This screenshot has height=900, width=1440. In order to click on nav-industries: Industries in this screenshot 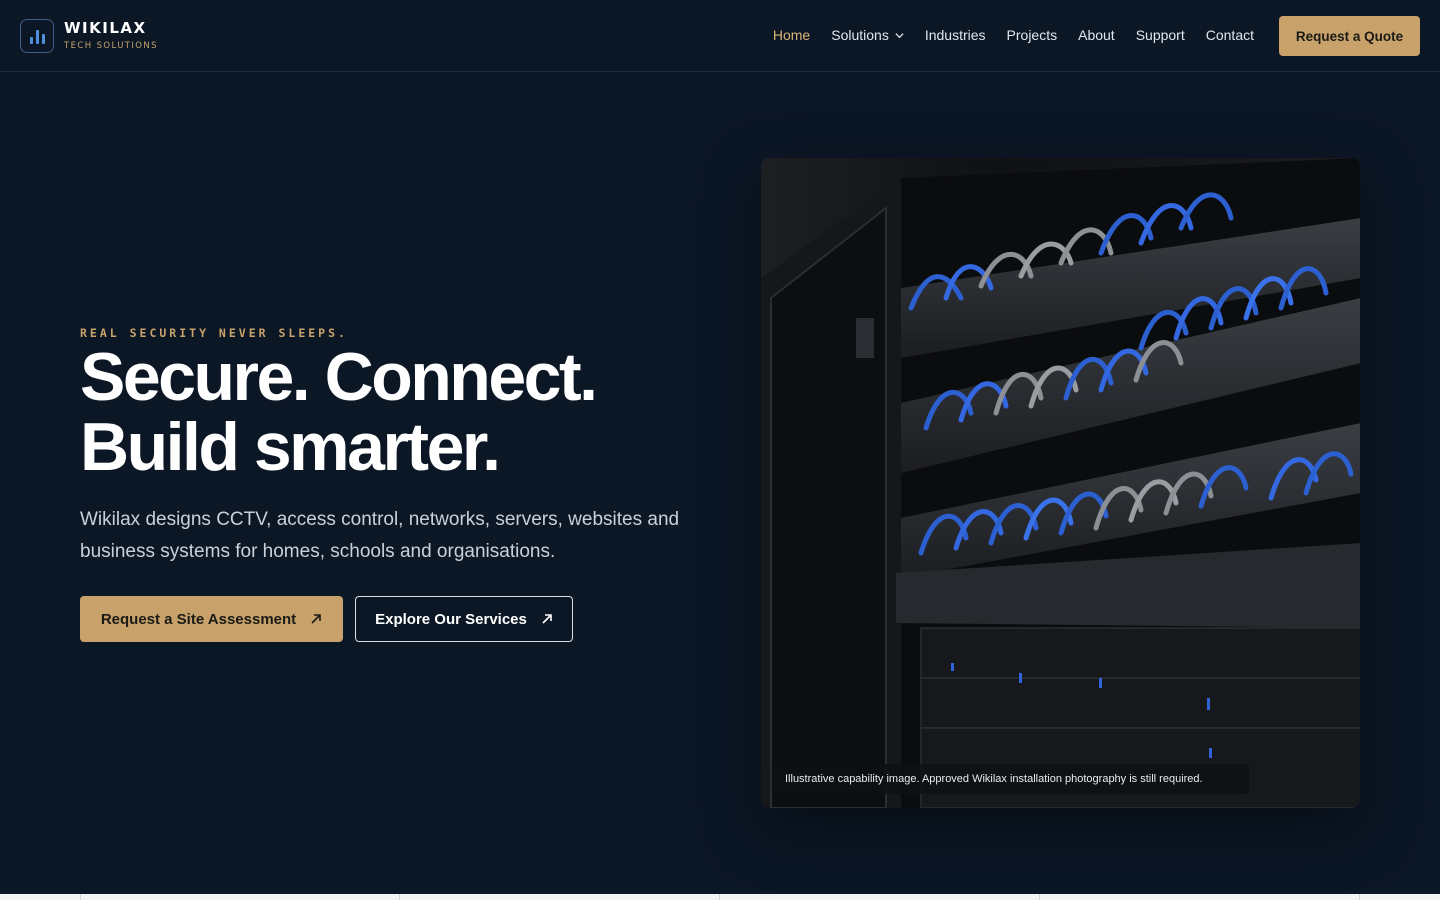, I will do `click(955, 35)`.